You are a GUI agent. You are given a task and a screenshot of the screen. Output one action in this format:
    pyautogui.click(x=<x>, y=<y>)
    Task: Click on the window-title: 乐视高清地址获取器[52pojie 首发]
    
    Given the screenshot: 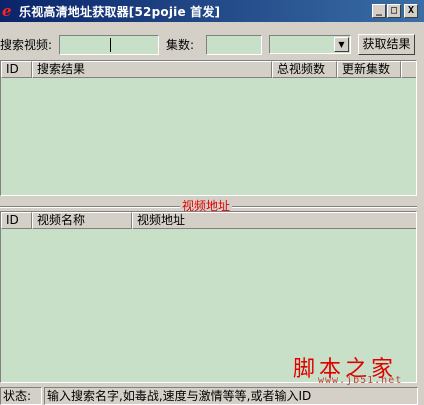 What is the action you would take?
    pyautogui.click(x=120, y=11)
    